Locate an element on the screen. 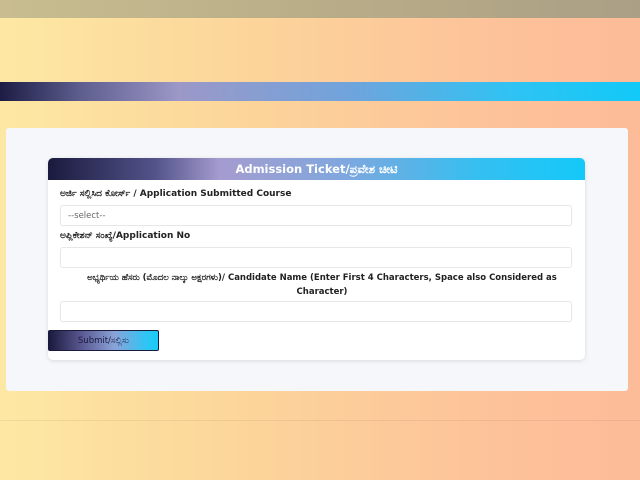 Image resolution: width=640 pixels, height=480 pixels. chevron-down-icon is located at coordinates (560, 216).